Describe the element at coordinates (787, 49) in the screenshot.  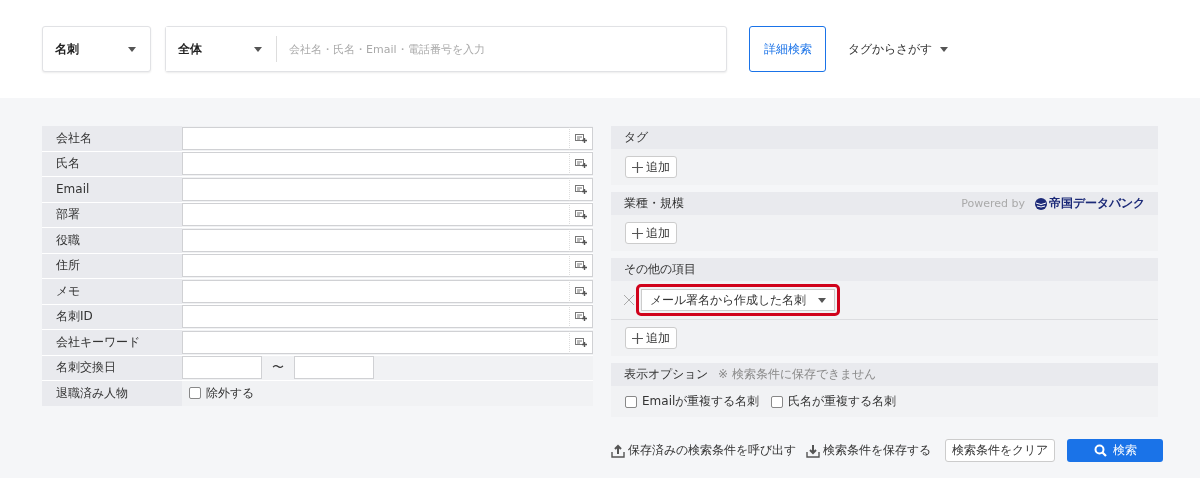
I see `advanced-search-button: 詳細検索` at that location.